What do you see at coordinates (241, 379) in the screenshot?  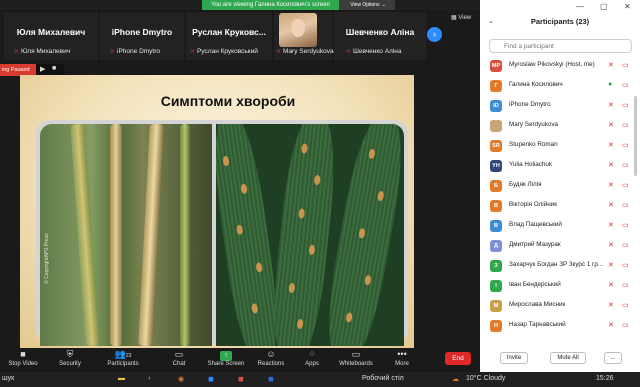 I see `powerpoint-icon: ◼` at bounding box center [241, 379].